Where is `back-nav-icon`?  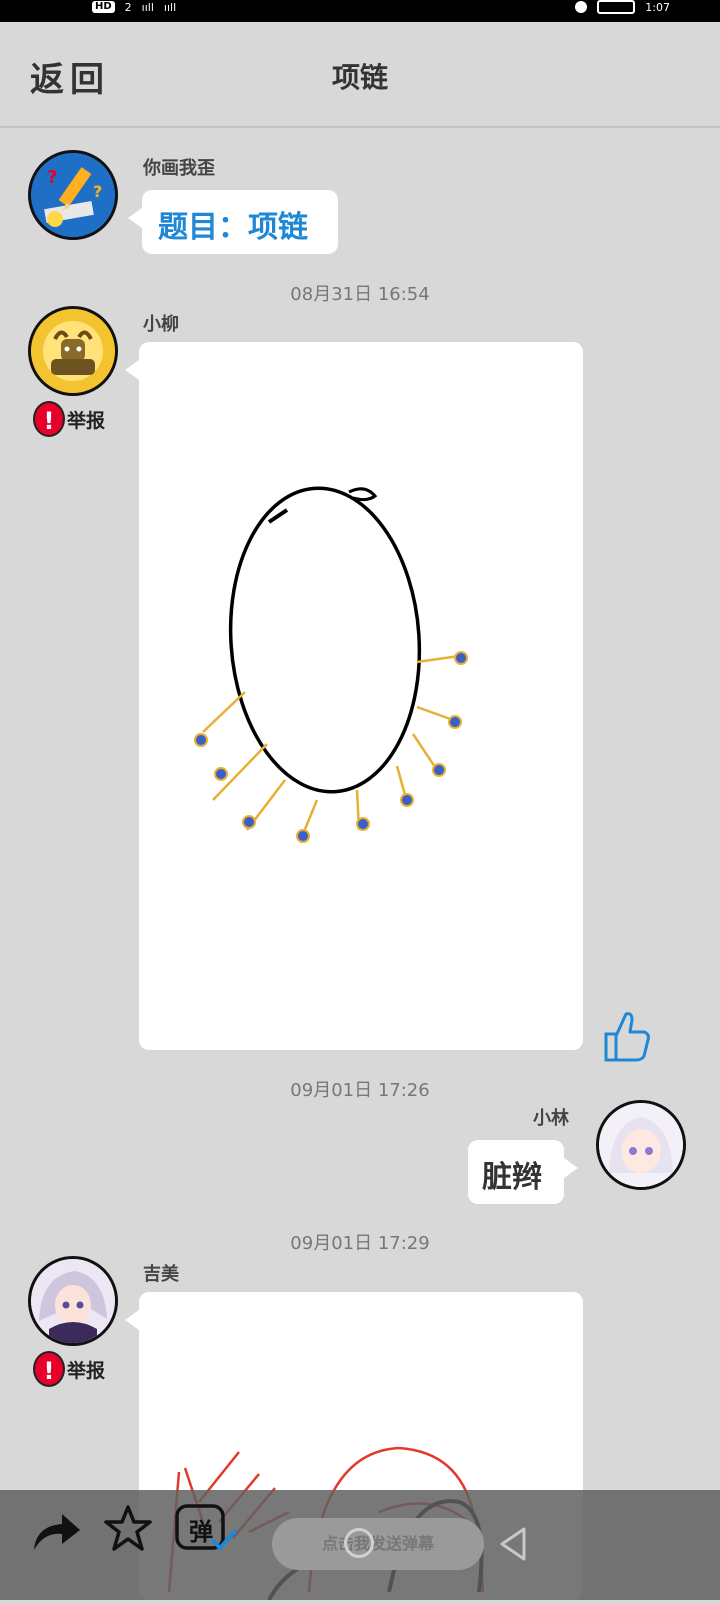
back-nav-icon is located at coordinates (513, 1546).